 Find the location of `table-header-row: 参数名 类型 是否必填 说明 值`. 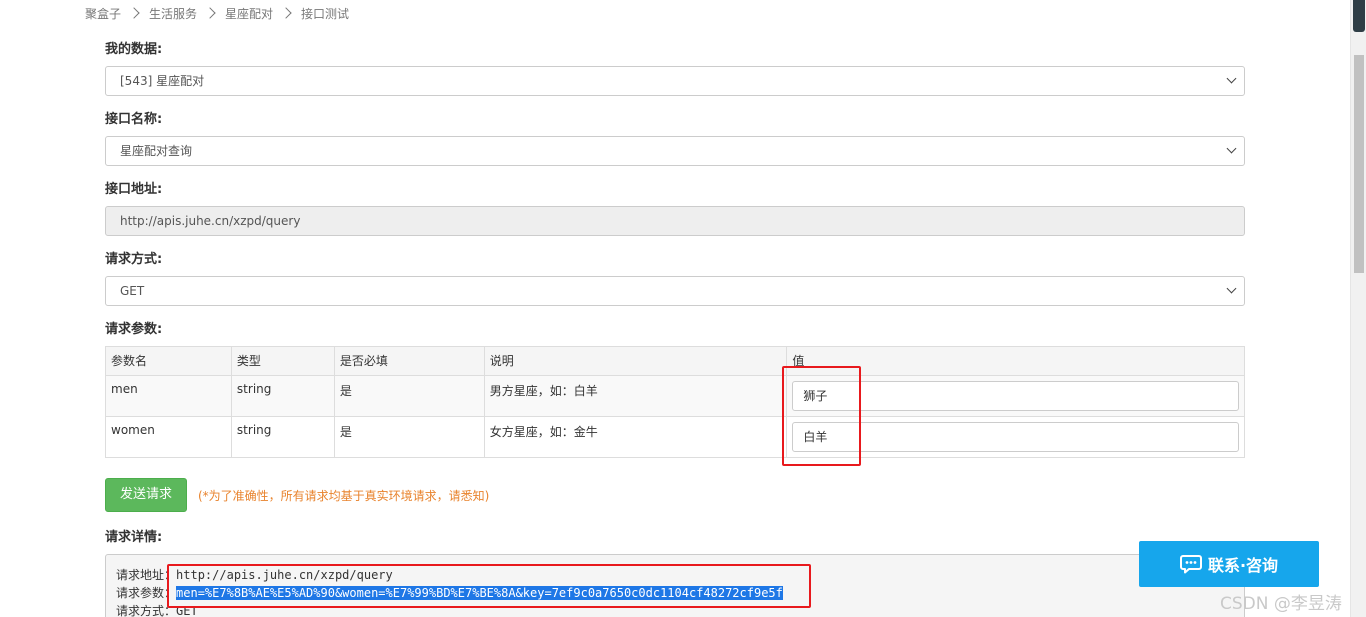

table-header-row: 参数名 类型 是否必填 说明 值 is located at coordinates (675, 361).